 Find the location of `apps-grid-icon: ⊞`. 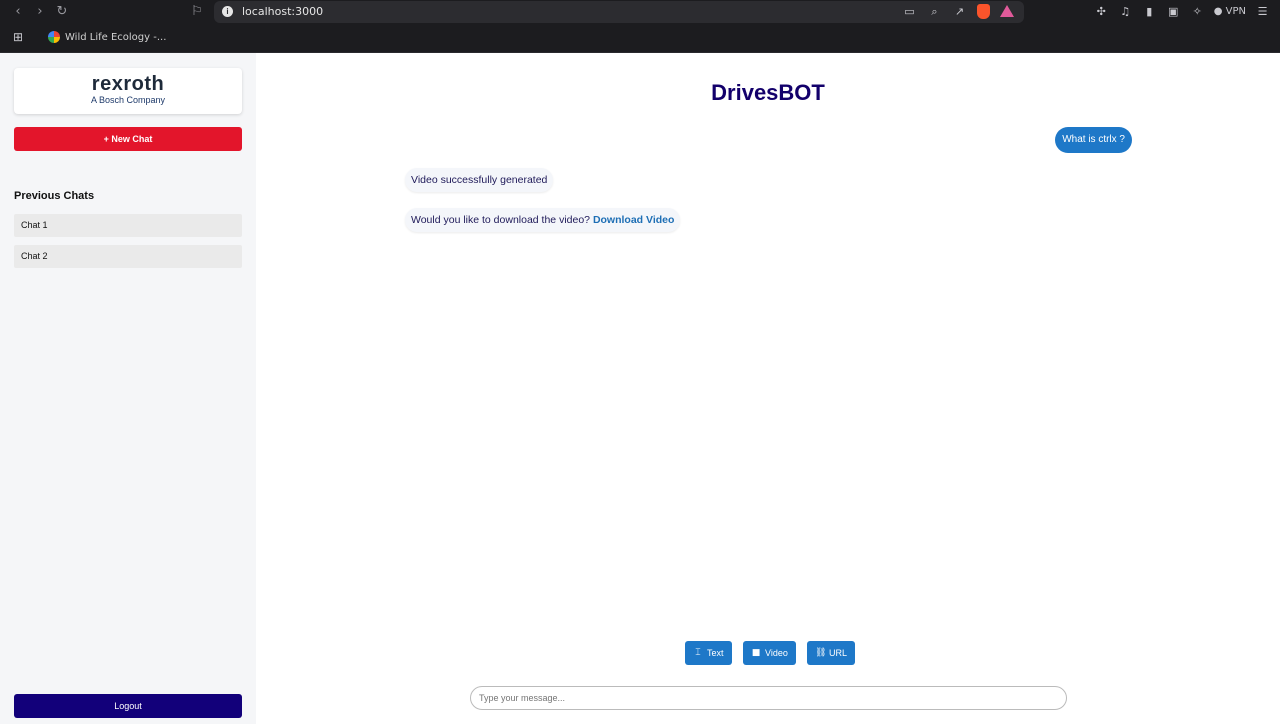

apps-grid-icon: ⊞ is located at coordinates (19, 37).